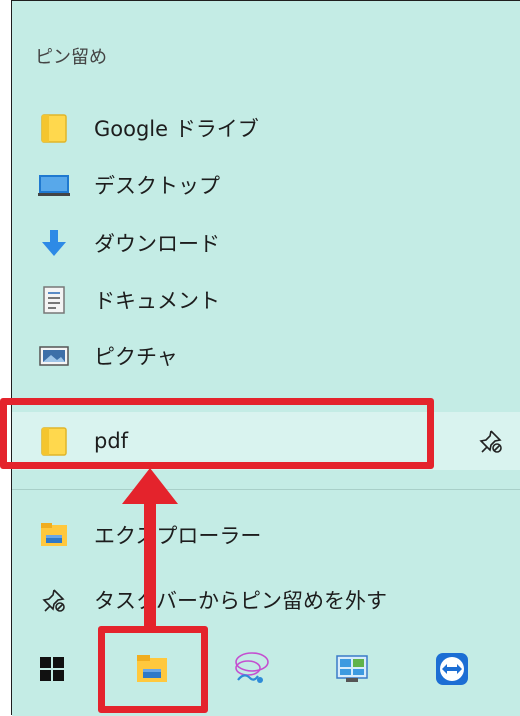  I want to click on taskbar-teamviewer-button, so click(452, 671).